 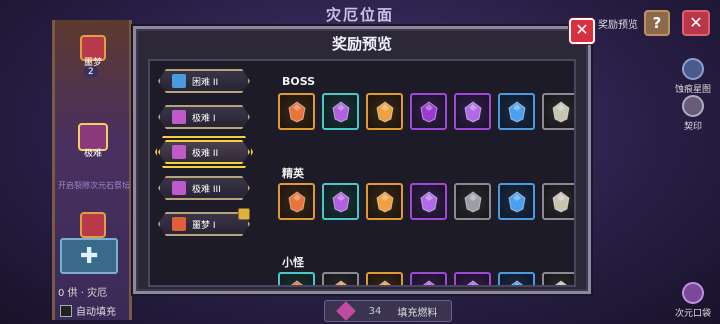 What do you see at coordinates (692, 127) in the screenshot?
I see `side-item-label: 契印` at bounding box center [692, 127].